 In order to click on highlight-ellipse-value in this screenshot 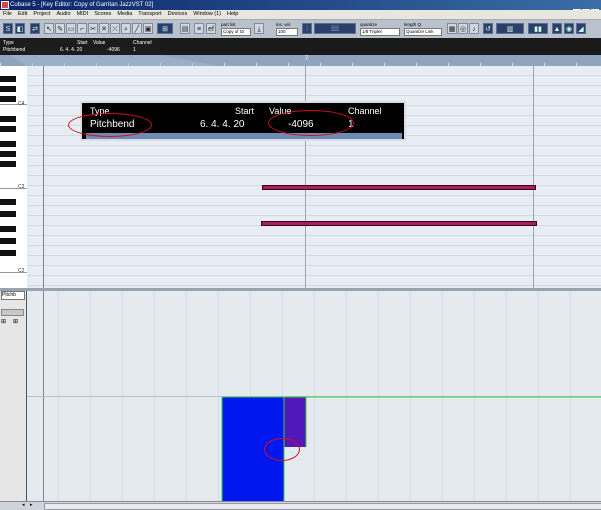, I will do `click(311, 123)`.